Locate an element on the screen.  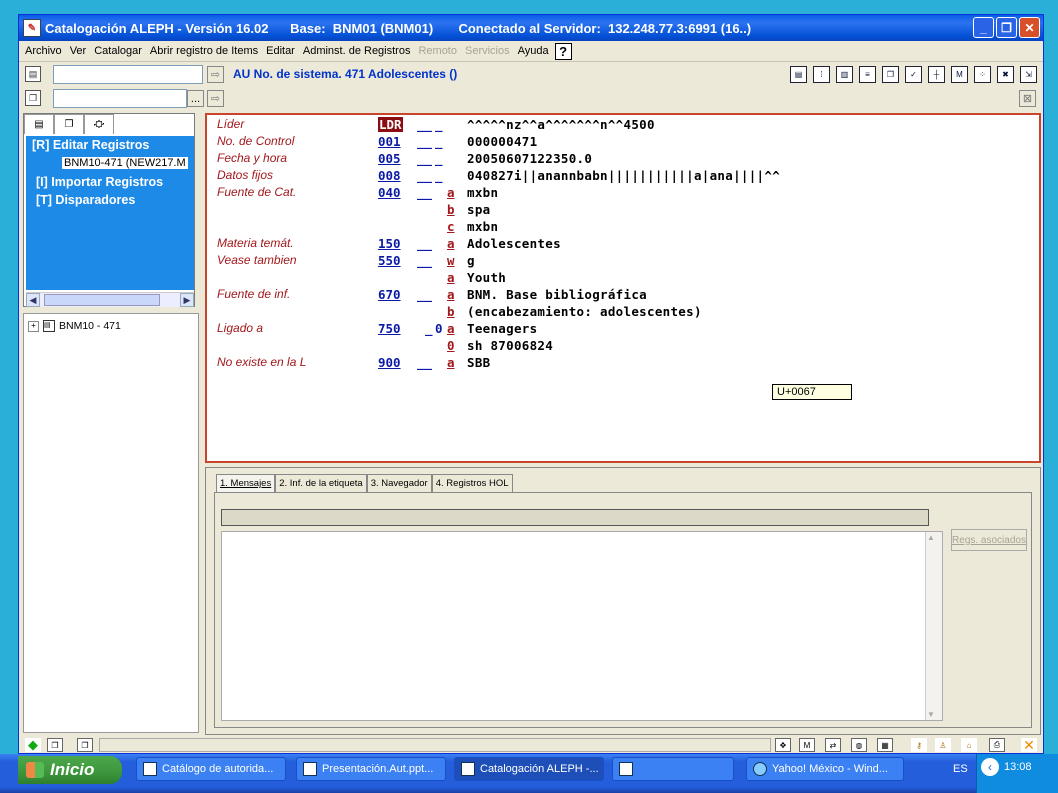
marc-field-row: b spa is located at coordinates (622, 210).